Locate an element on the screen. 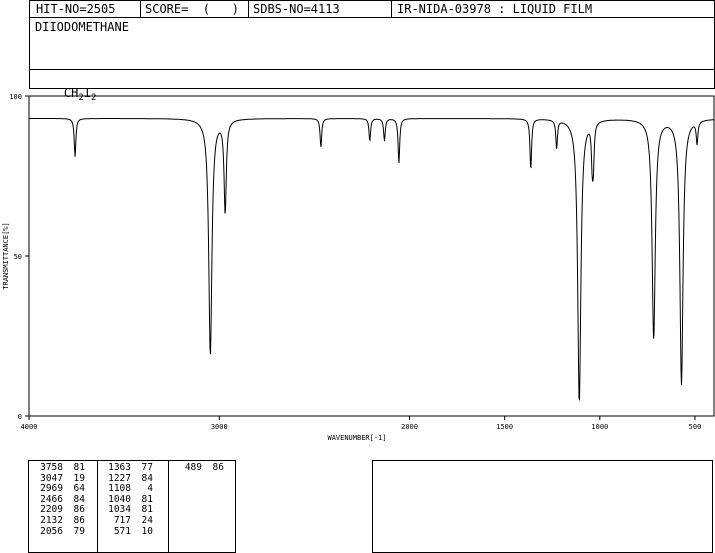  y-tick-label: 50 is located at coordinates (18, 257).